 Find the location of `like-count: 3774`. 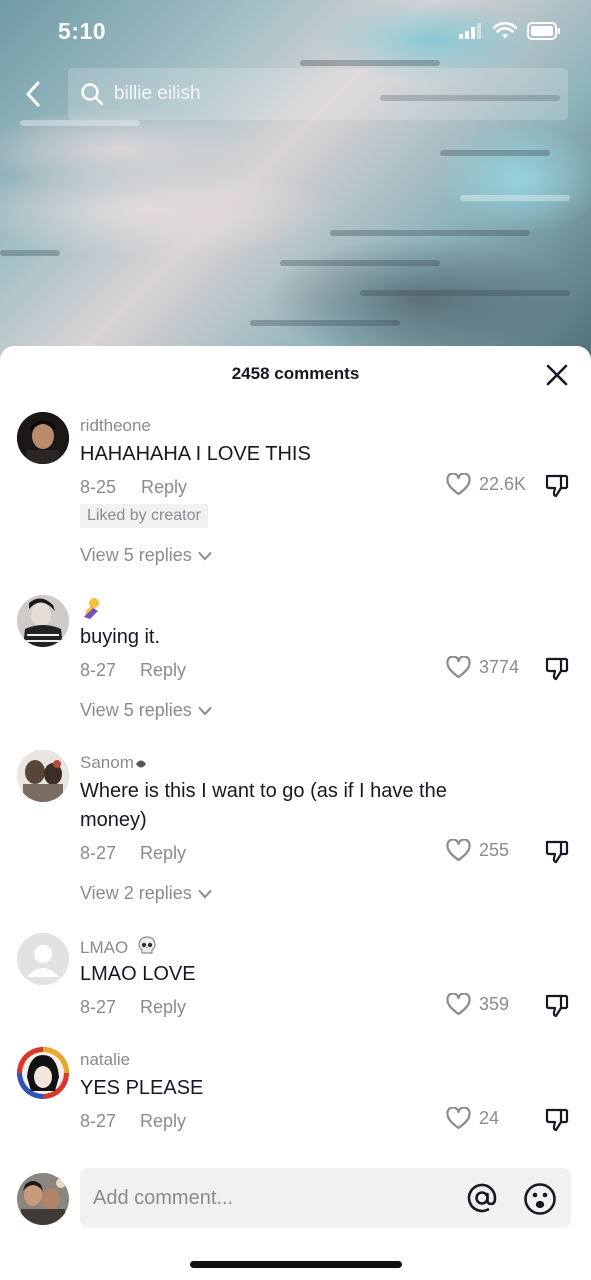

like-count: 3774 is located at coordinates (499, 667).